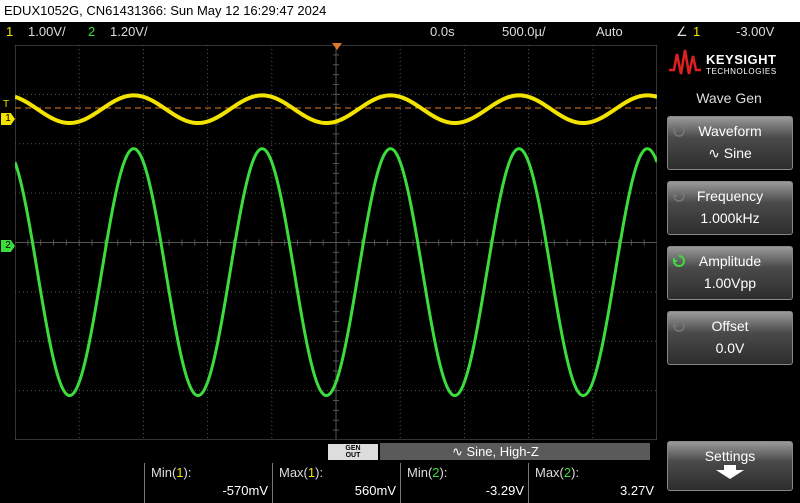 Image resolution: width=800 pixels, height=503 pixels. I want to click on measurement-max1: Max(1): 560mV, so click(336, 483).